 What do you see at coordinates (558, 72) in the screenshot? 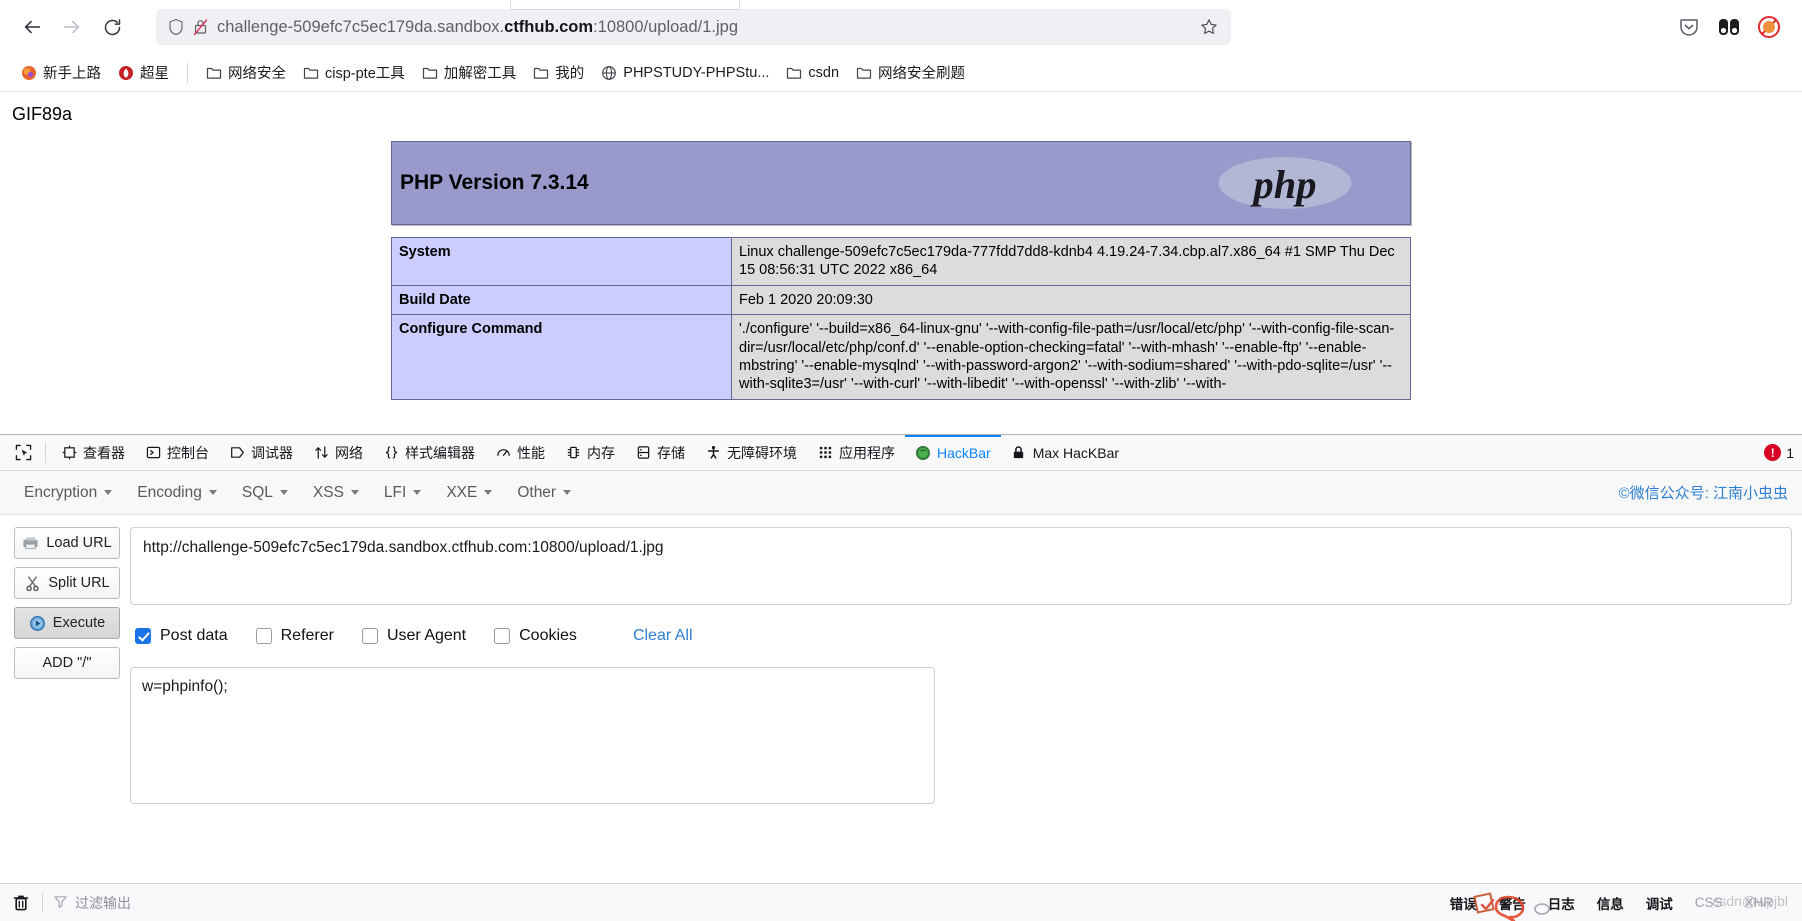
I see `bookmark-item: 我的` at bounding box center [558, 72].